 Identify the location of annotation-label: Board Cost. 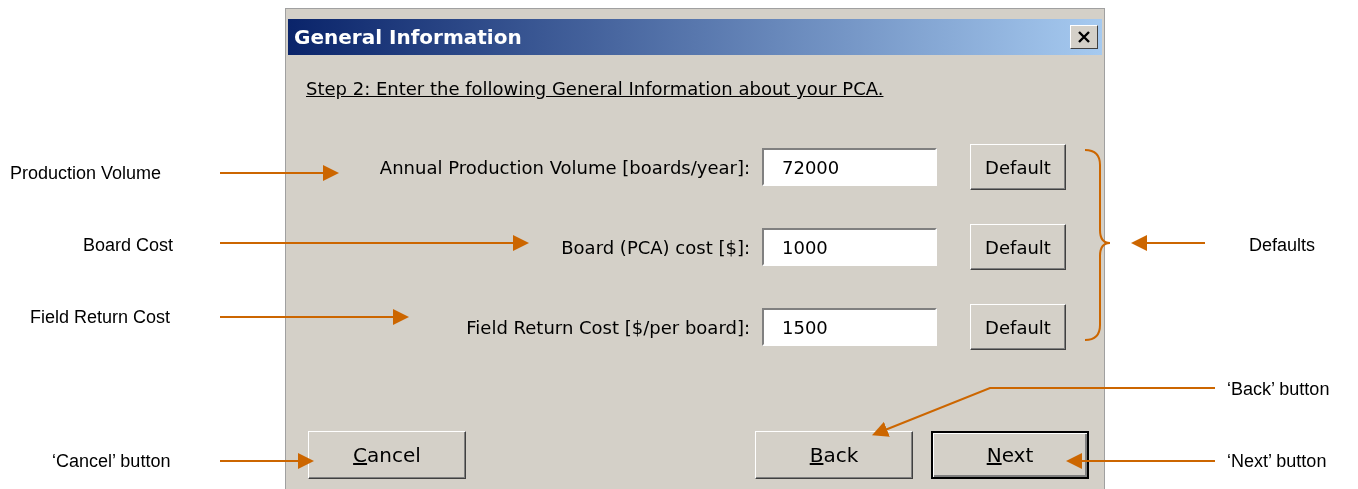
(128, 245).